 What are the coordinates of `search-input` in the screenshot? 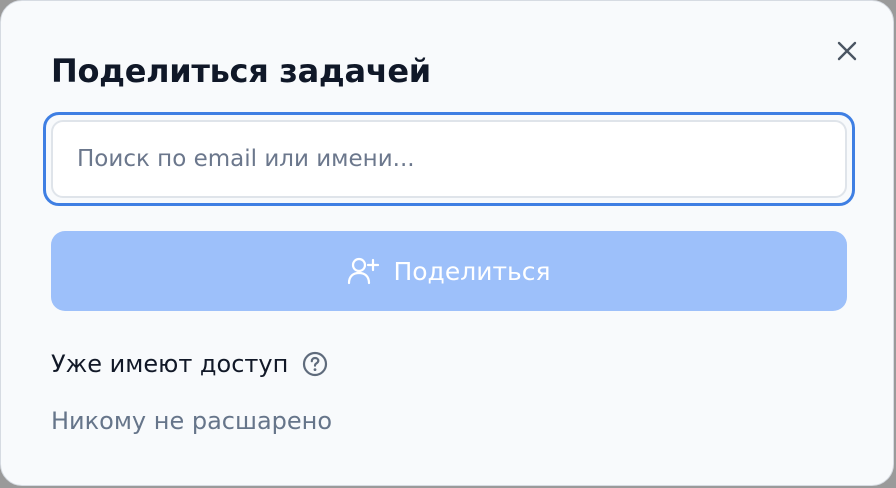 It's located at (449, 159).